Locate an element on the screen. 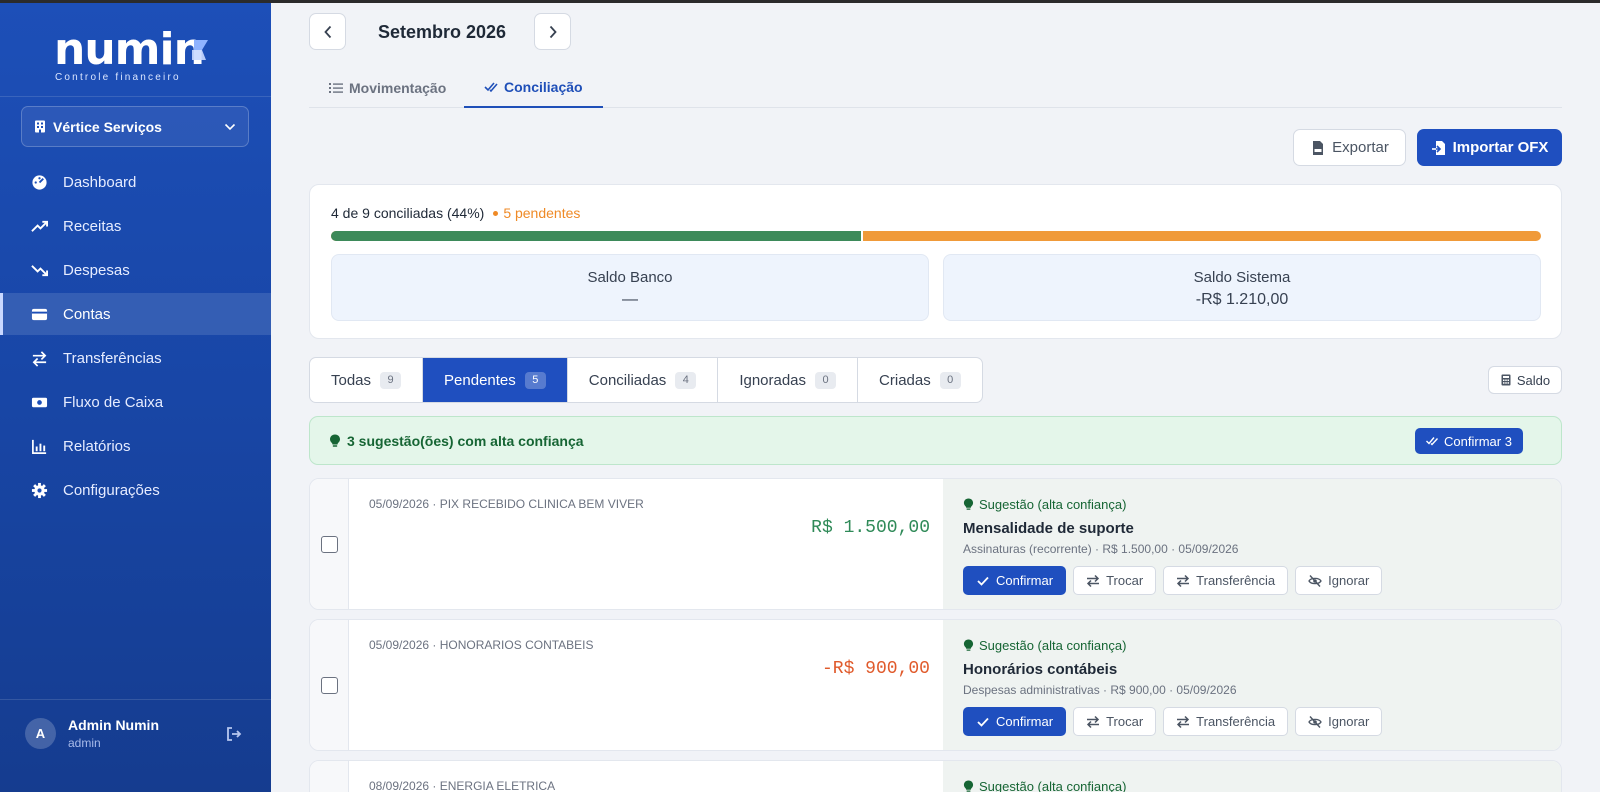  tab-conciliacao: Conciliação is located at coordinates (533, 88).